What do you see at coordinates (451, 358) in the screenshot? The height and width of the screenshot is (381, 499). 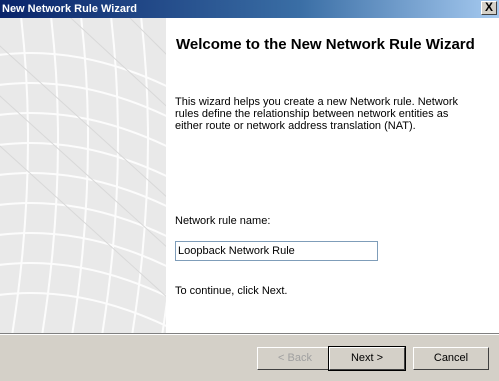 I see `cancel-button: Cancel` at bounding box center [451, 358].